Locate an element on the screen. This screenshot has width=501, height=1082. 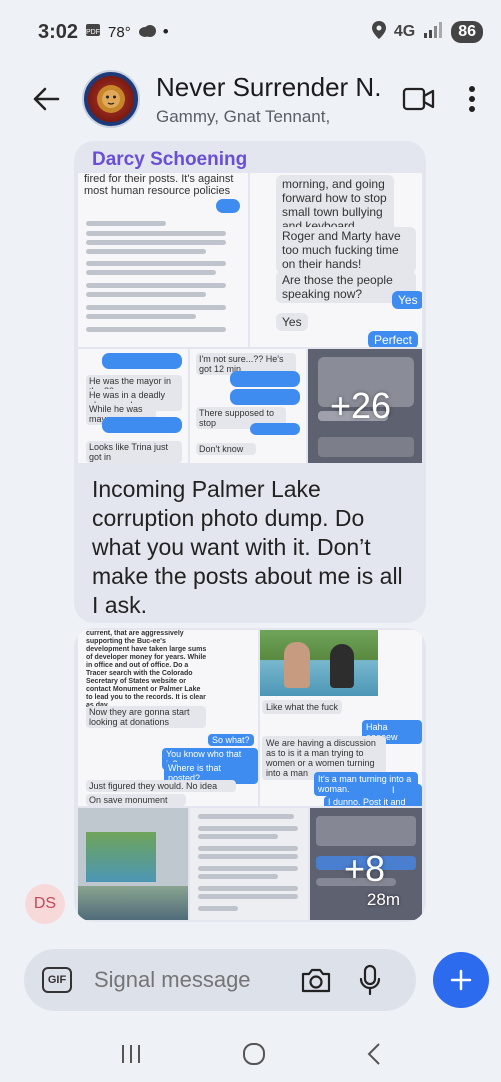
battery-indicator: 86 is located at coordinates (467, 32).